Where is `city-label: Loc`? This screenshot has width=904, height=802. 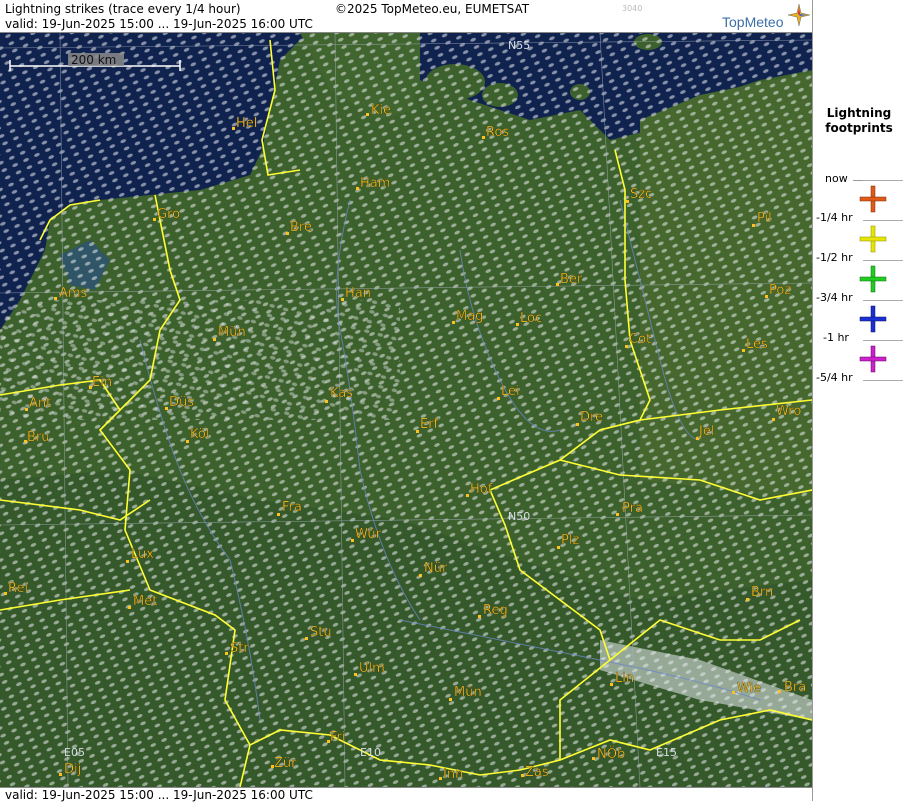 city-label: Loc is located at coordinates (531, 318).